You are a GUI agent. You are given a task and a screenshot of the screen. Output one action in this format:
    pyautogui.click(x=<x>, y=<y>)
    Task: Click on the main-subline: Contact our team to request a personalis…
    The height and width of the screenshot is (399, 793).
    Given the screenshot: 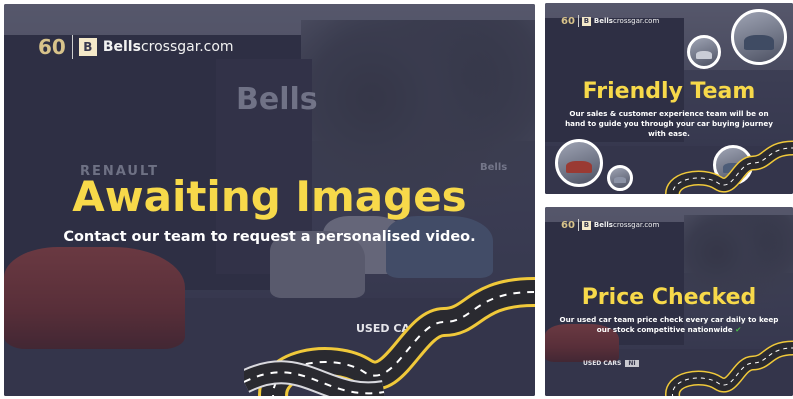 What is the action you would take?
    pyautogui.click(x=269, y=237)
    